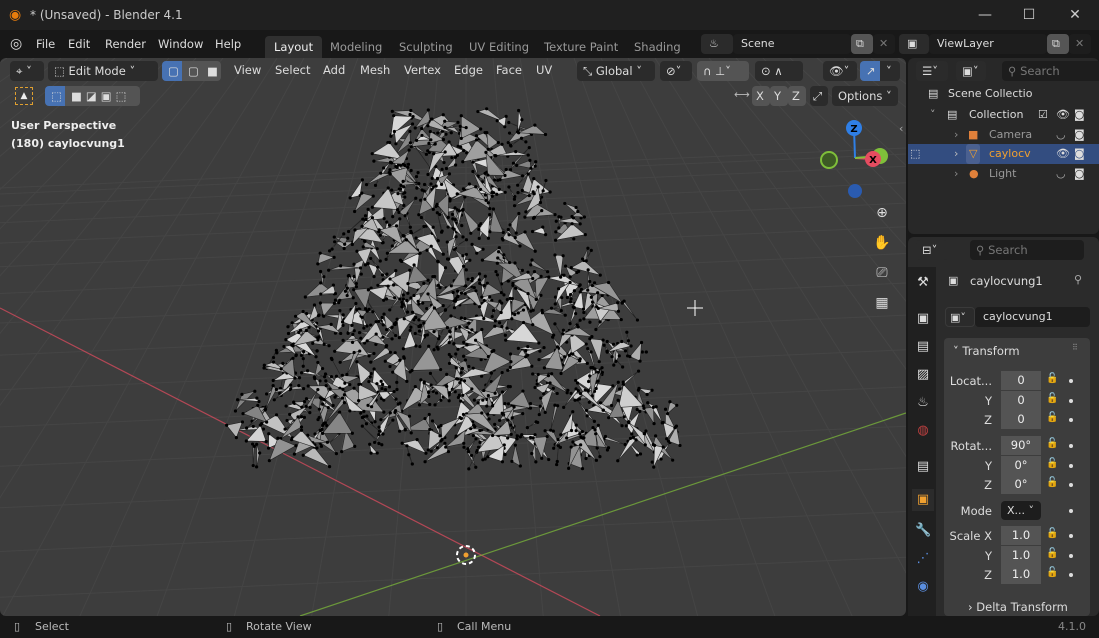 The width and height of the screenshot is (1099, 638). I want to click on object-browse-icon: ▣˅, so click(960, 317).